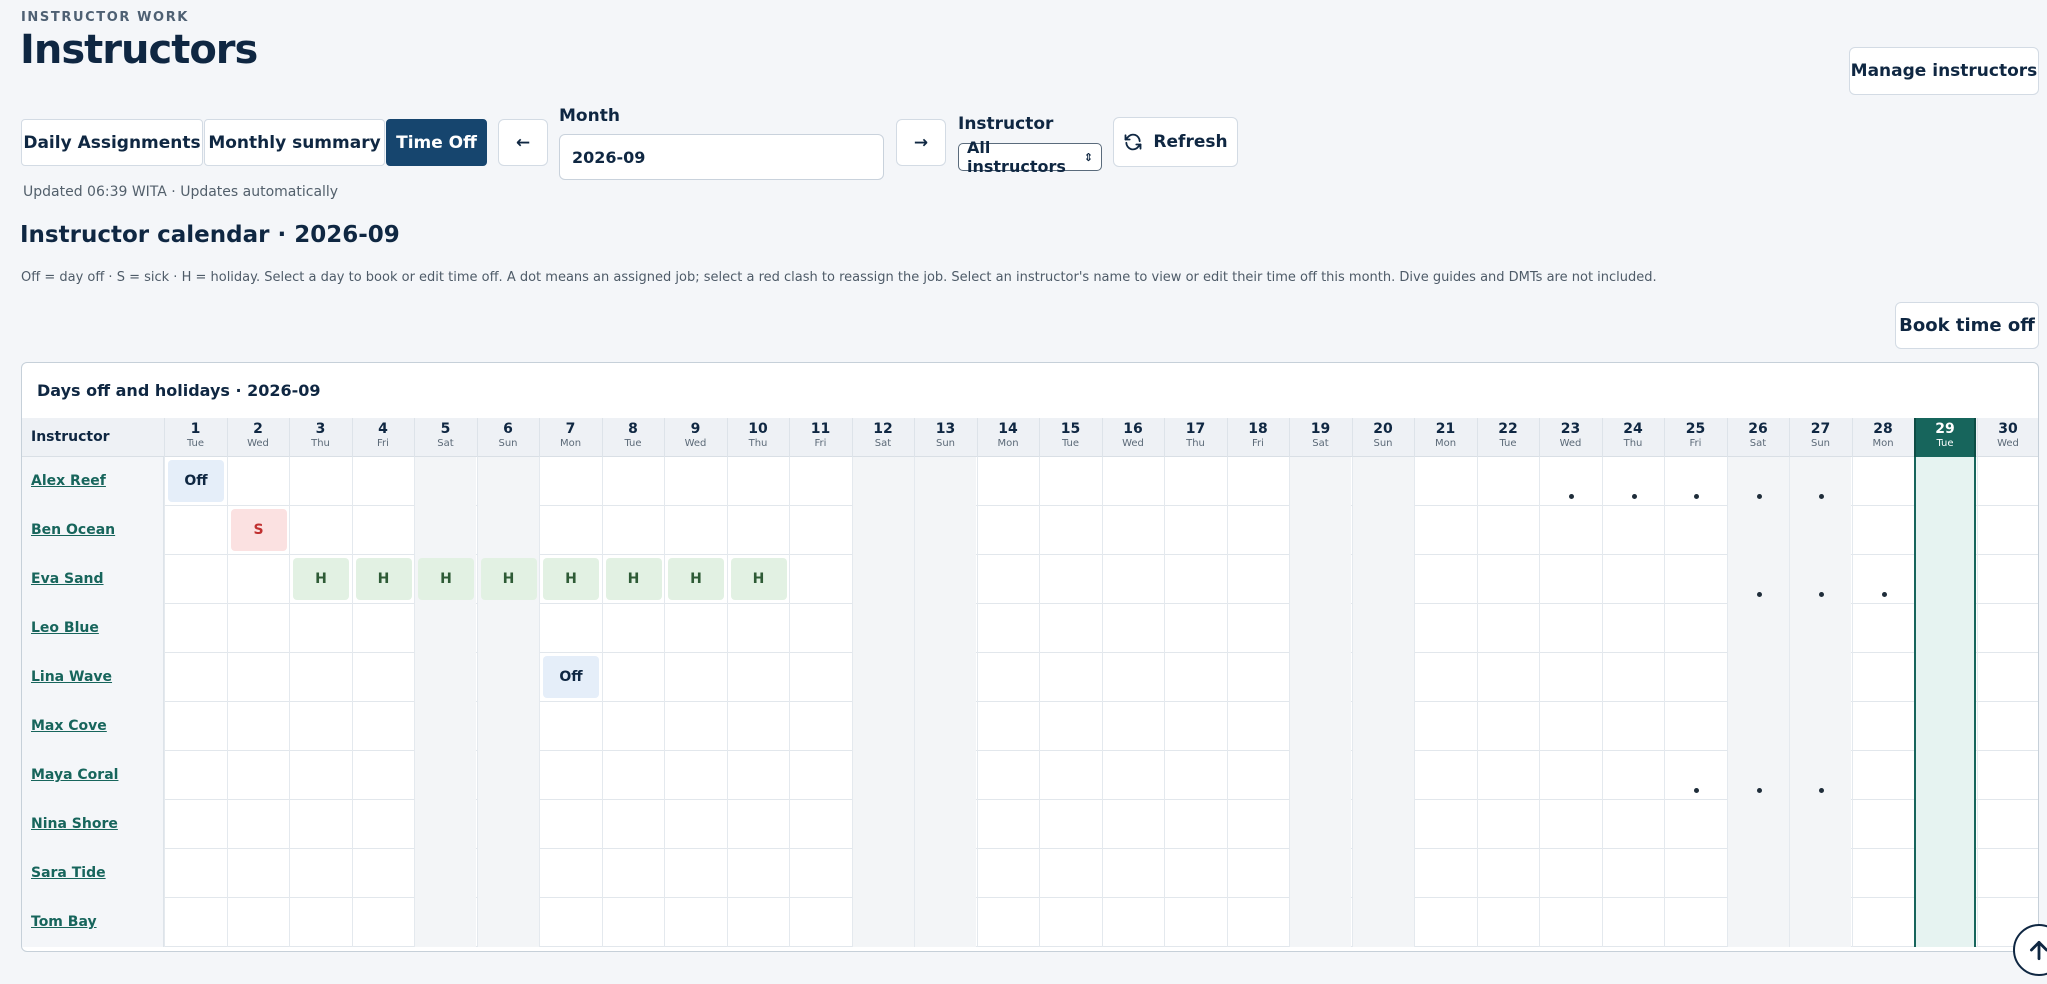 Image resolution: width=2047 pixels, height=984 pixels. What do you see at coordinates (921, 142) in the screenshot?
I see `next-month-button: →` at bounding box center [921, 142].